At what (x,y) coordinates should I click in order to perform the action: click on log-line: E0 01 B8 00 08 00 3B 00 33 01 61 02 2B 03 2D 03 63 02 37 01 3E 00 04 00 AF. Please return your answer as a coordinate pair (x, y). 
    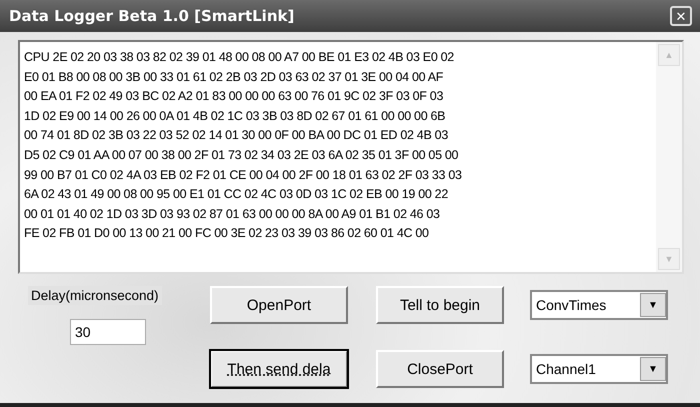
    Looking at the image, I should click on (234, 77).